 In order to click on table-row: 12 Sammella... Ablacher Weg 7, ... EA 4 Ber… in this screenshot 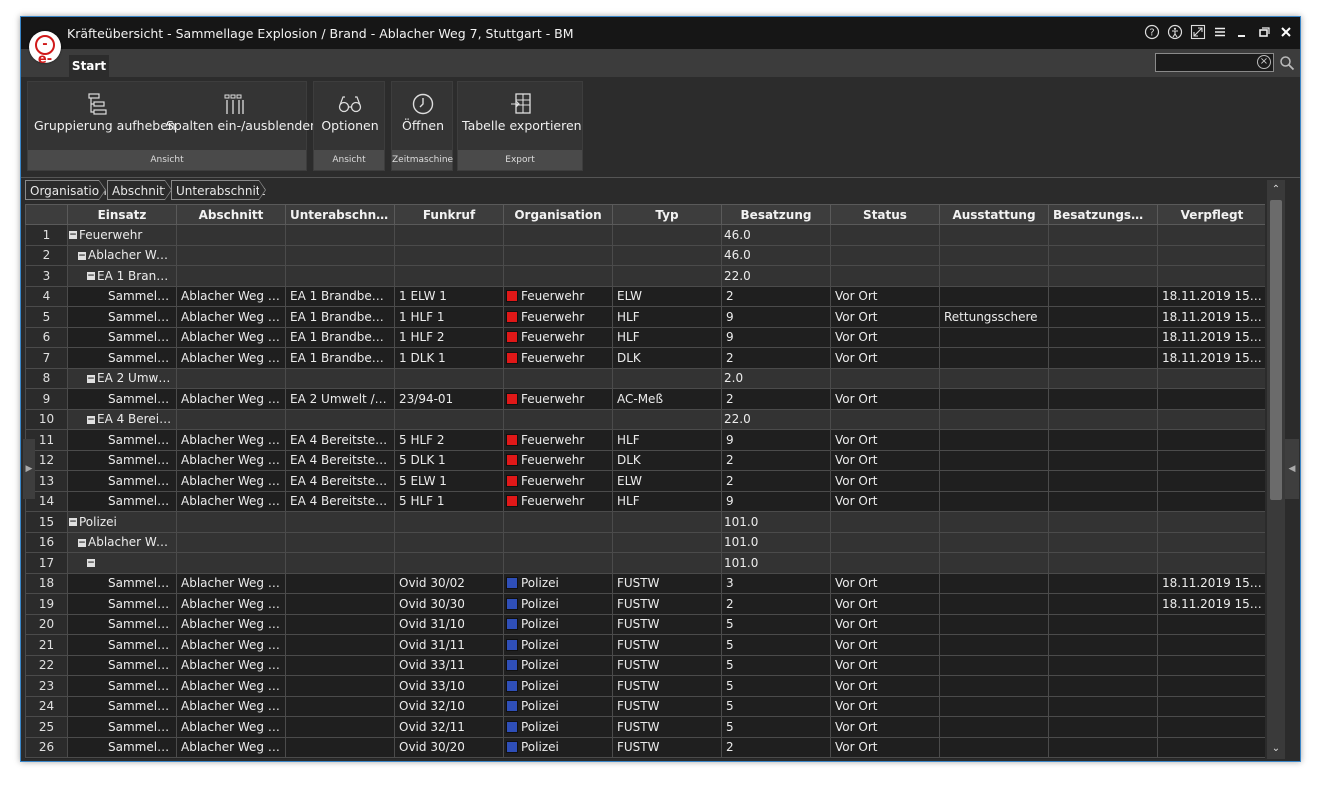, I will do `click(645, 460)`.